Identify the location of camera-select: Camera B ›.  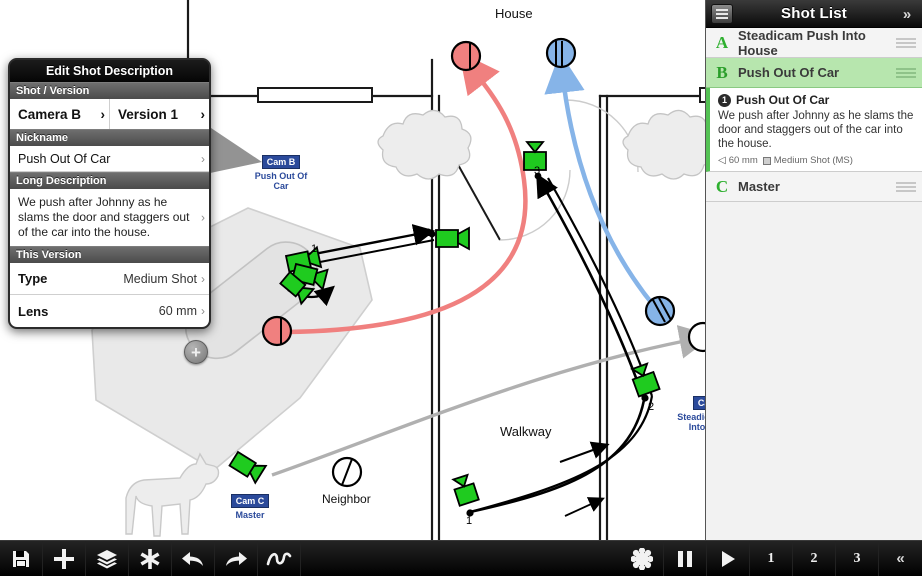
(59, 114).